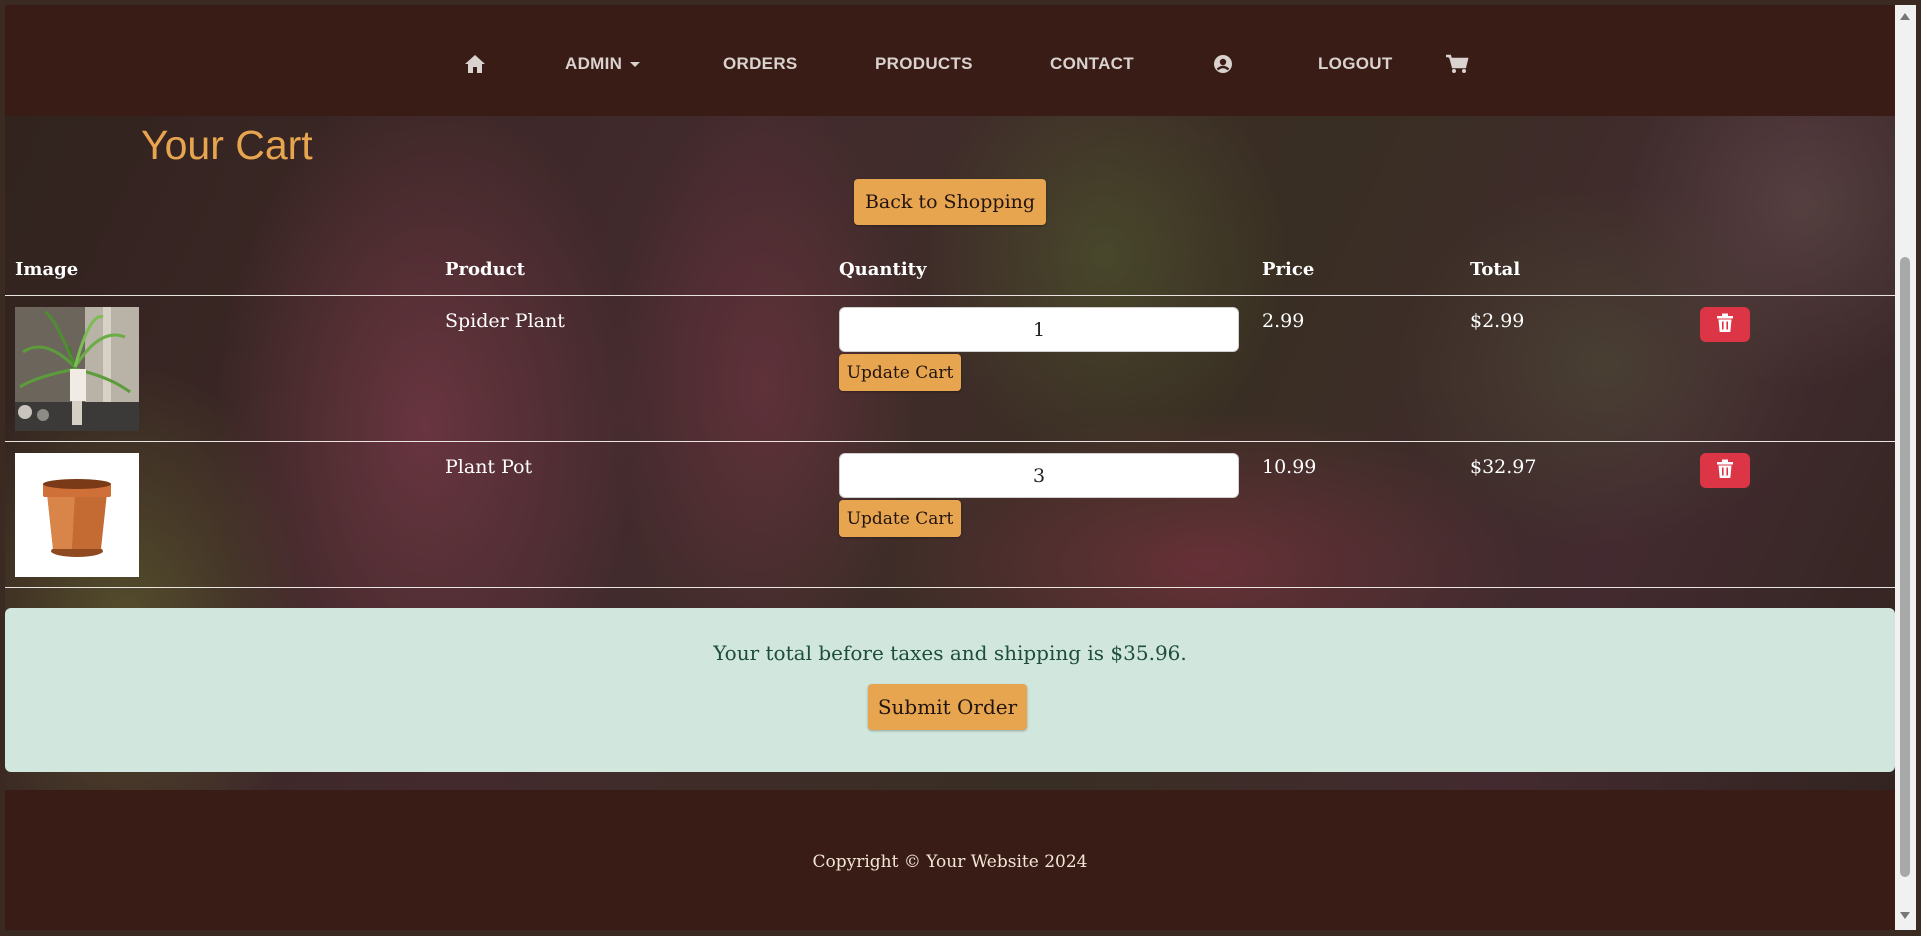 This screenshot has height=936, width=1921. Describe the element at coordinates (1497, 321) in the screenshot. I see `line-total: $2.99` at that location.